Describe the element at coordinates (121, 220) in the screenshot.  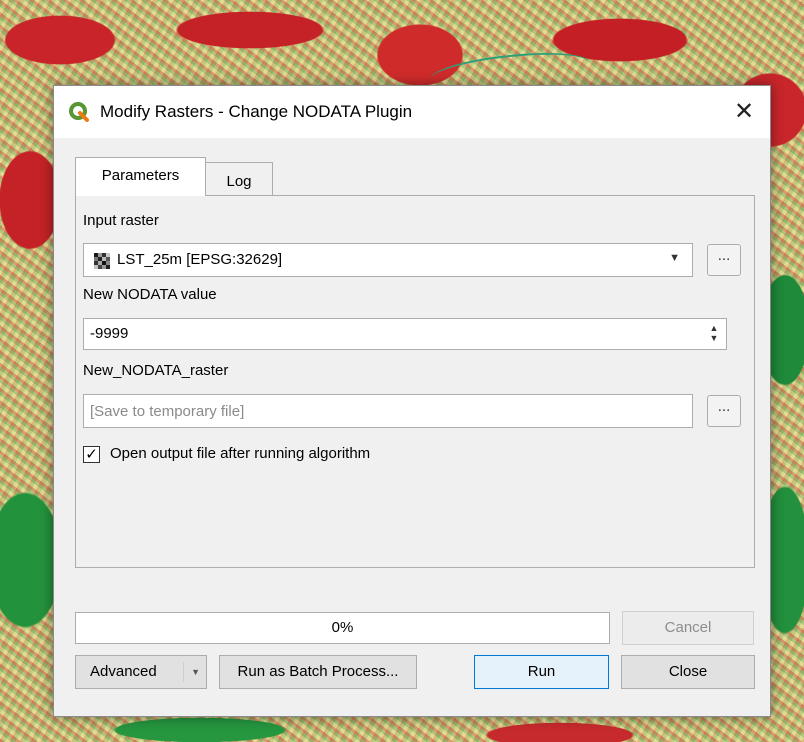
I see `input-raster-label: Input raster` at that location.